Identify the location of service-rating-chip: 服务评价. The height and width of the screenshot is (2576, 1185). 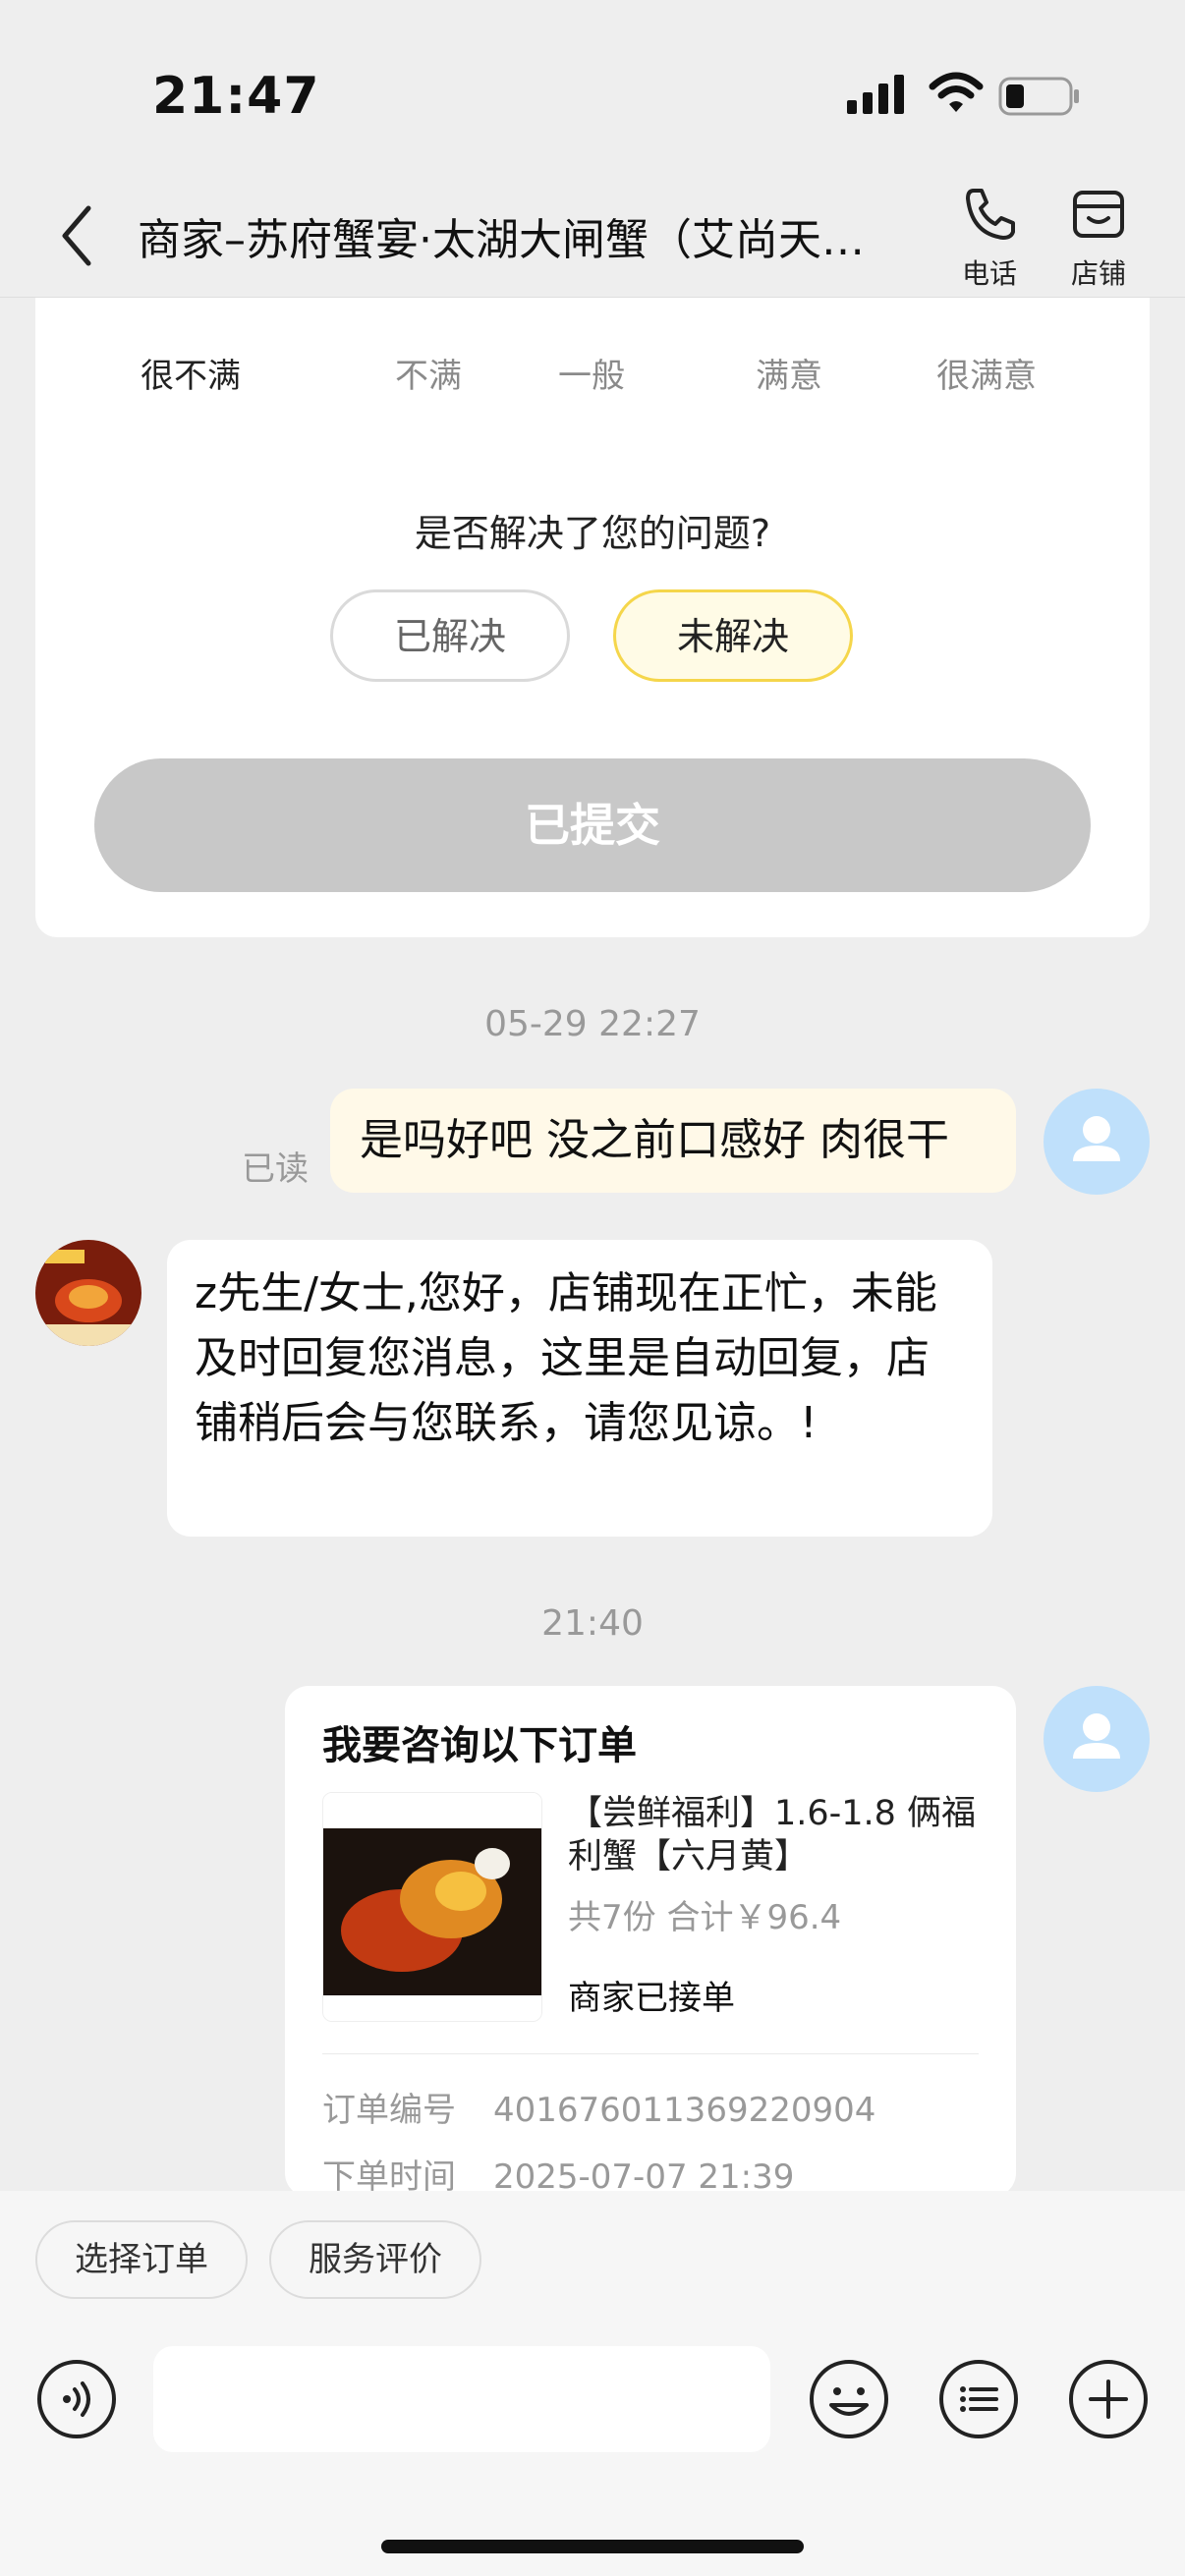
(375, 2259).